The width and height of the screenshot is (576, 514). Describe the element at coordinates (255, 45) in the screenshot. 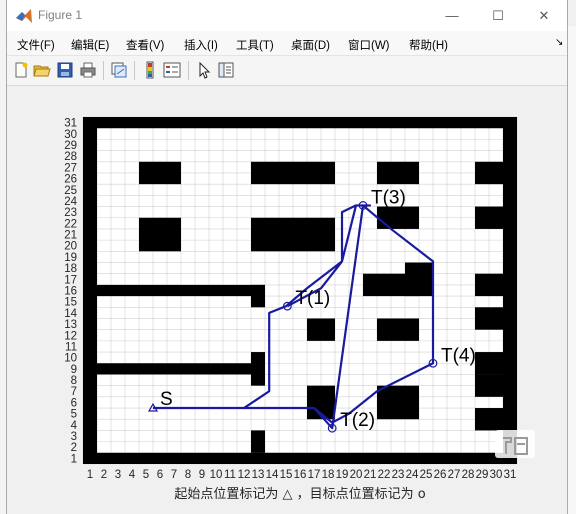

I see `menu-tools: 工具(T)` at that location.